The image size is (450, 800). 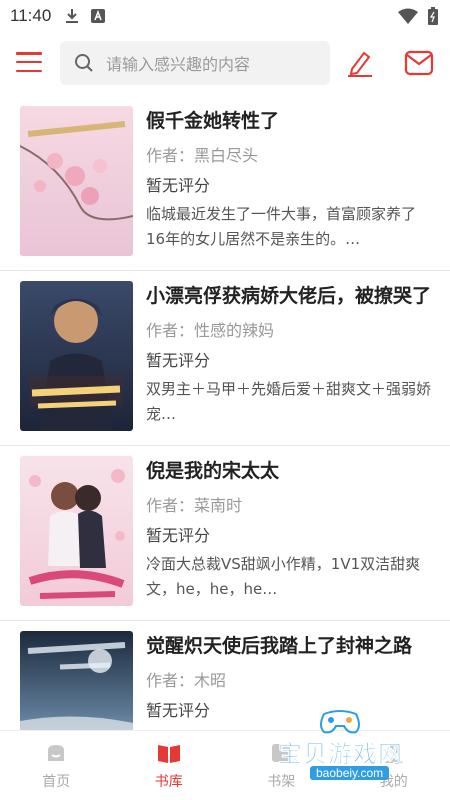 What do you see at coordinates (289, 296) in the screenshot?
I see `book-title: 小漂亮俘获病娇大佬后，被撩哭了` at bounding box center [289, 296].